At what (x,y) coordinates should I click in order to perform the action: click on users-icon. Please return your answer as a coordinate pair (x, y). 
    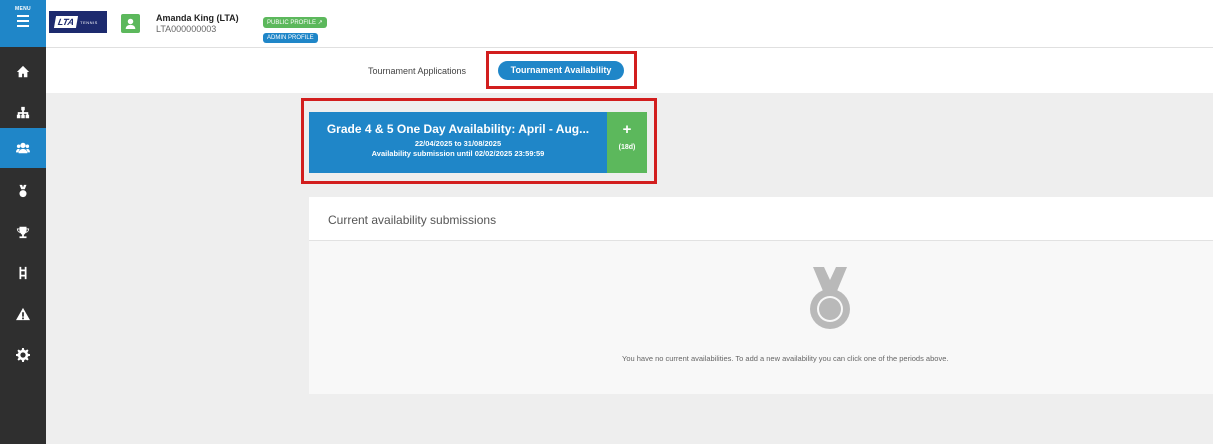
    Looking at the image, I should click on (23, 148).